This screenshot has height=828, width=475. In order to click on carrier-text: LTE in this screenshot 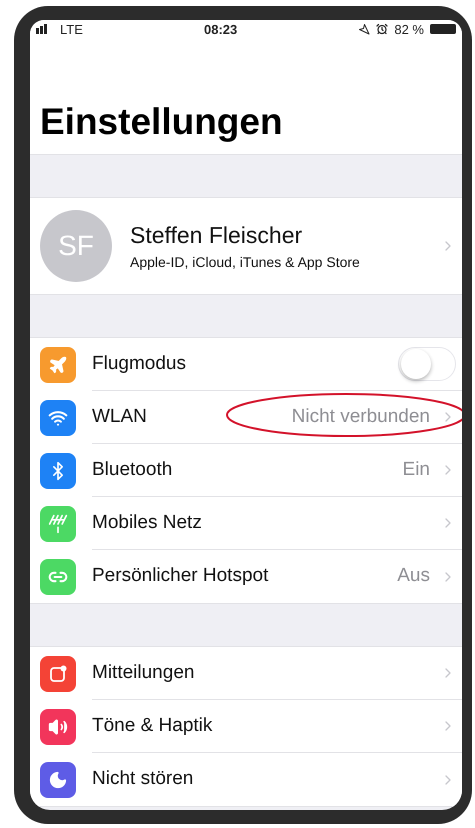, I will do `click(71, 29)`.